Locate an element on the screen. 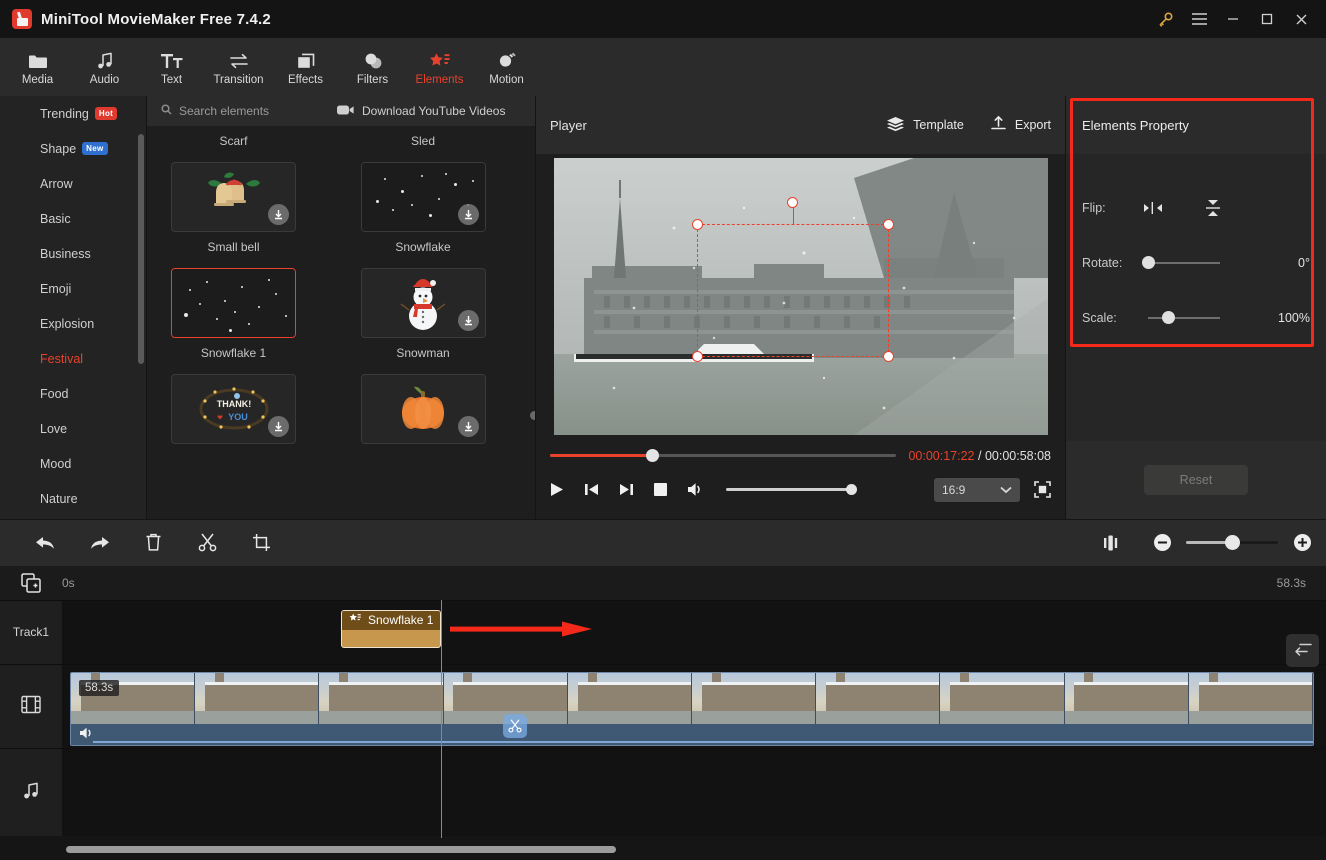 This screenshot has height=860, width=1326. volume-icon is located at coordinates (695, 489).